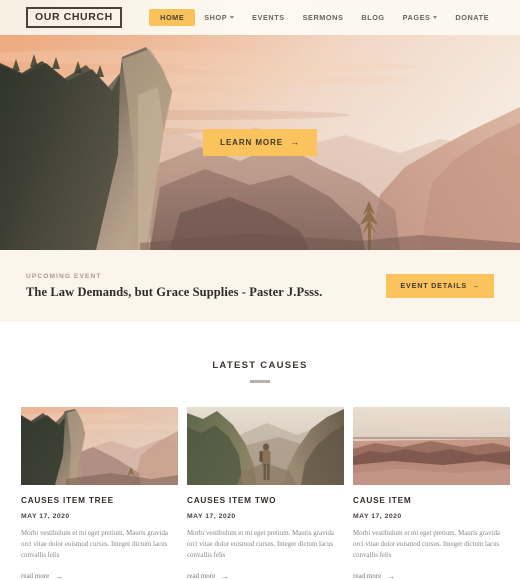 The width and height of the screenshot is (520, 580). I want to click on hiker-with-backpack-in-valley-photo, so click(265, 445).